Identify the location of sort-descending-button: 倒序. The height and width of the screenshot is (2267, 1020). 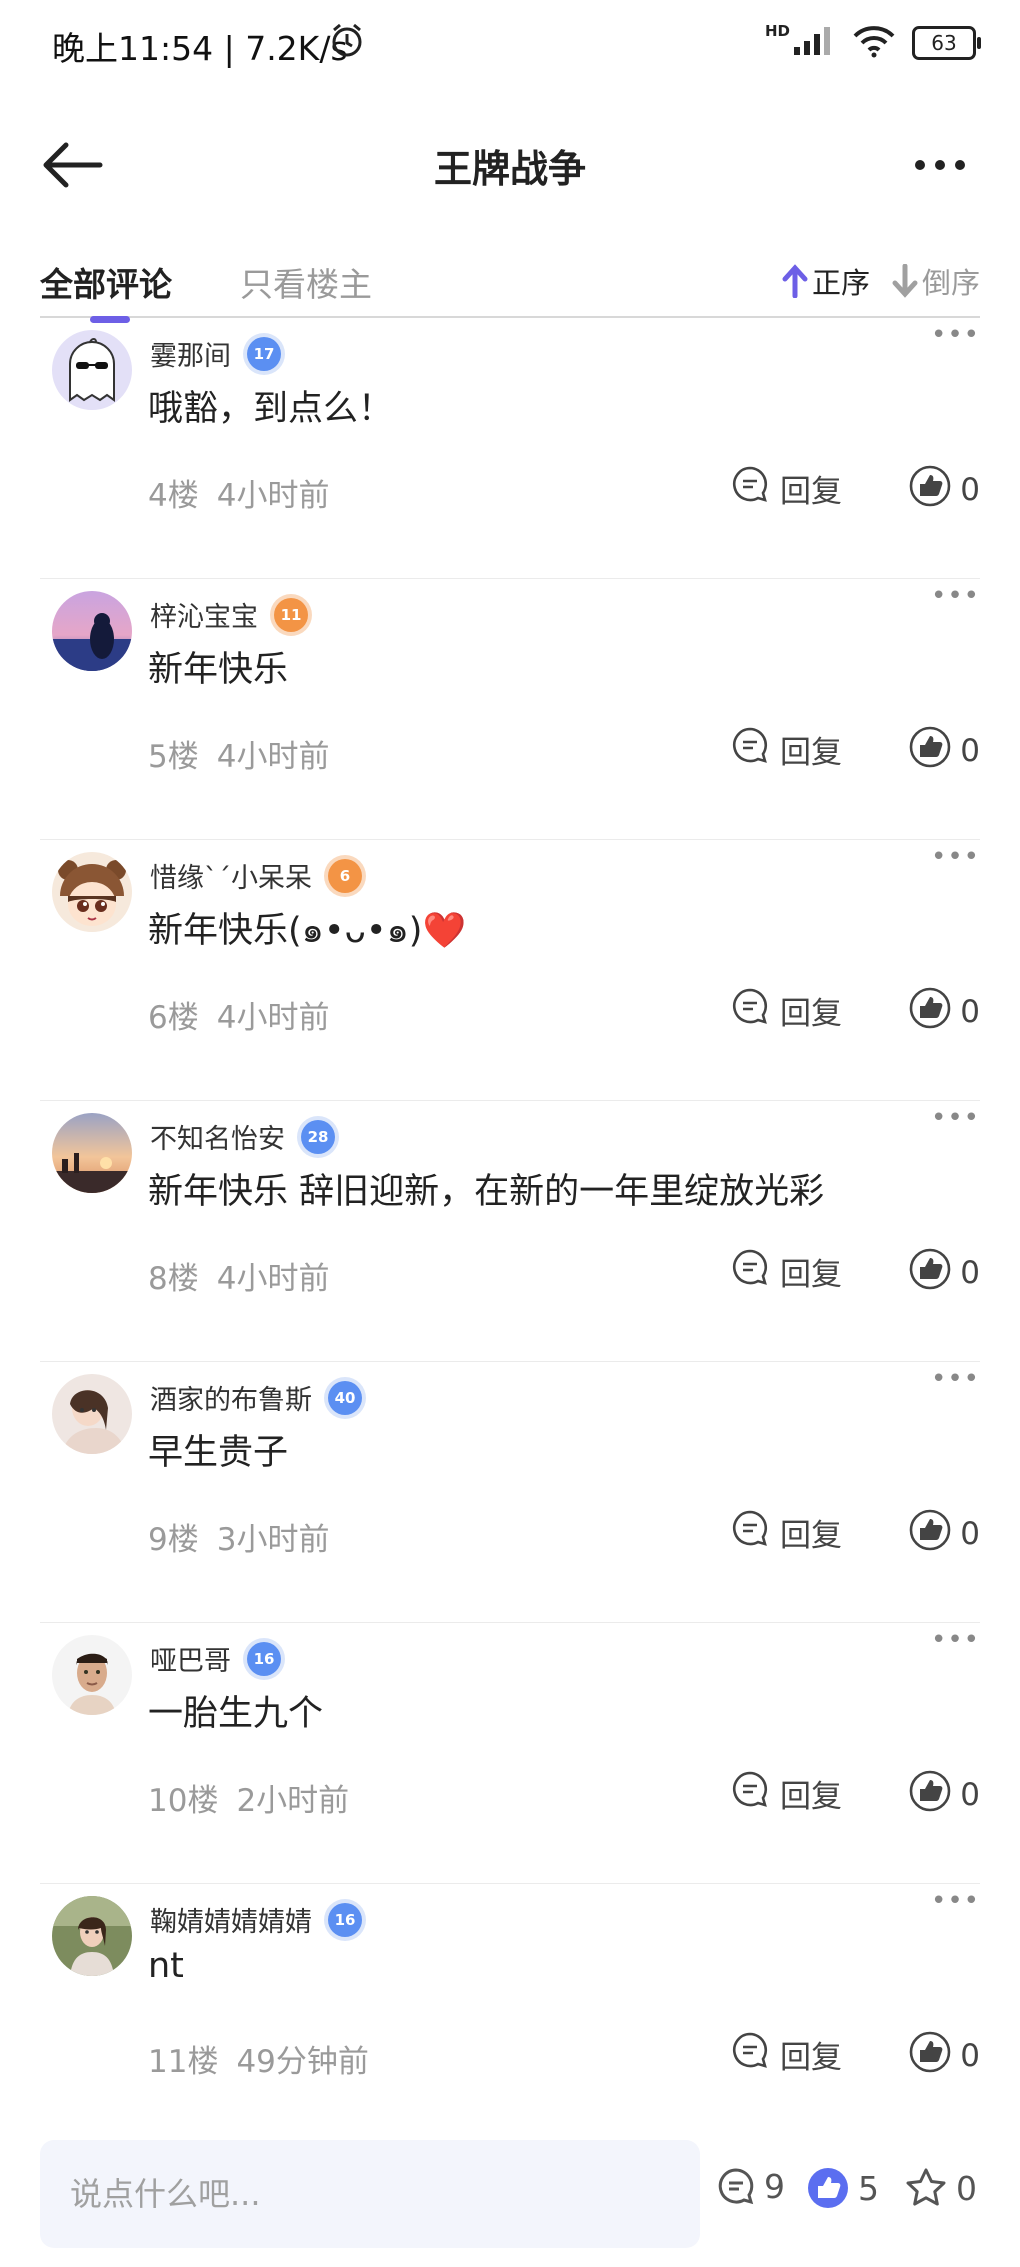
(936, 281).